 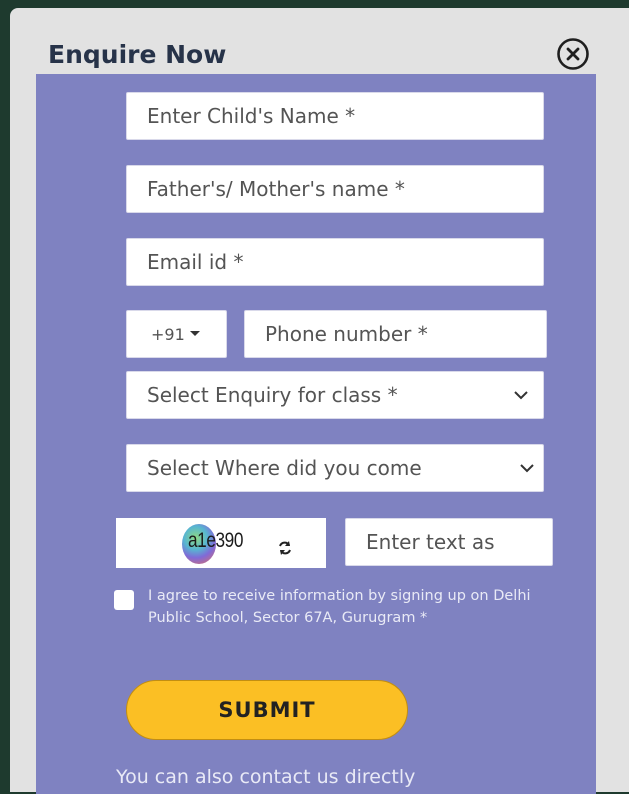 I want to click on child-name-placeholder: Enter Child's Name *, so click(x=251, y=116).